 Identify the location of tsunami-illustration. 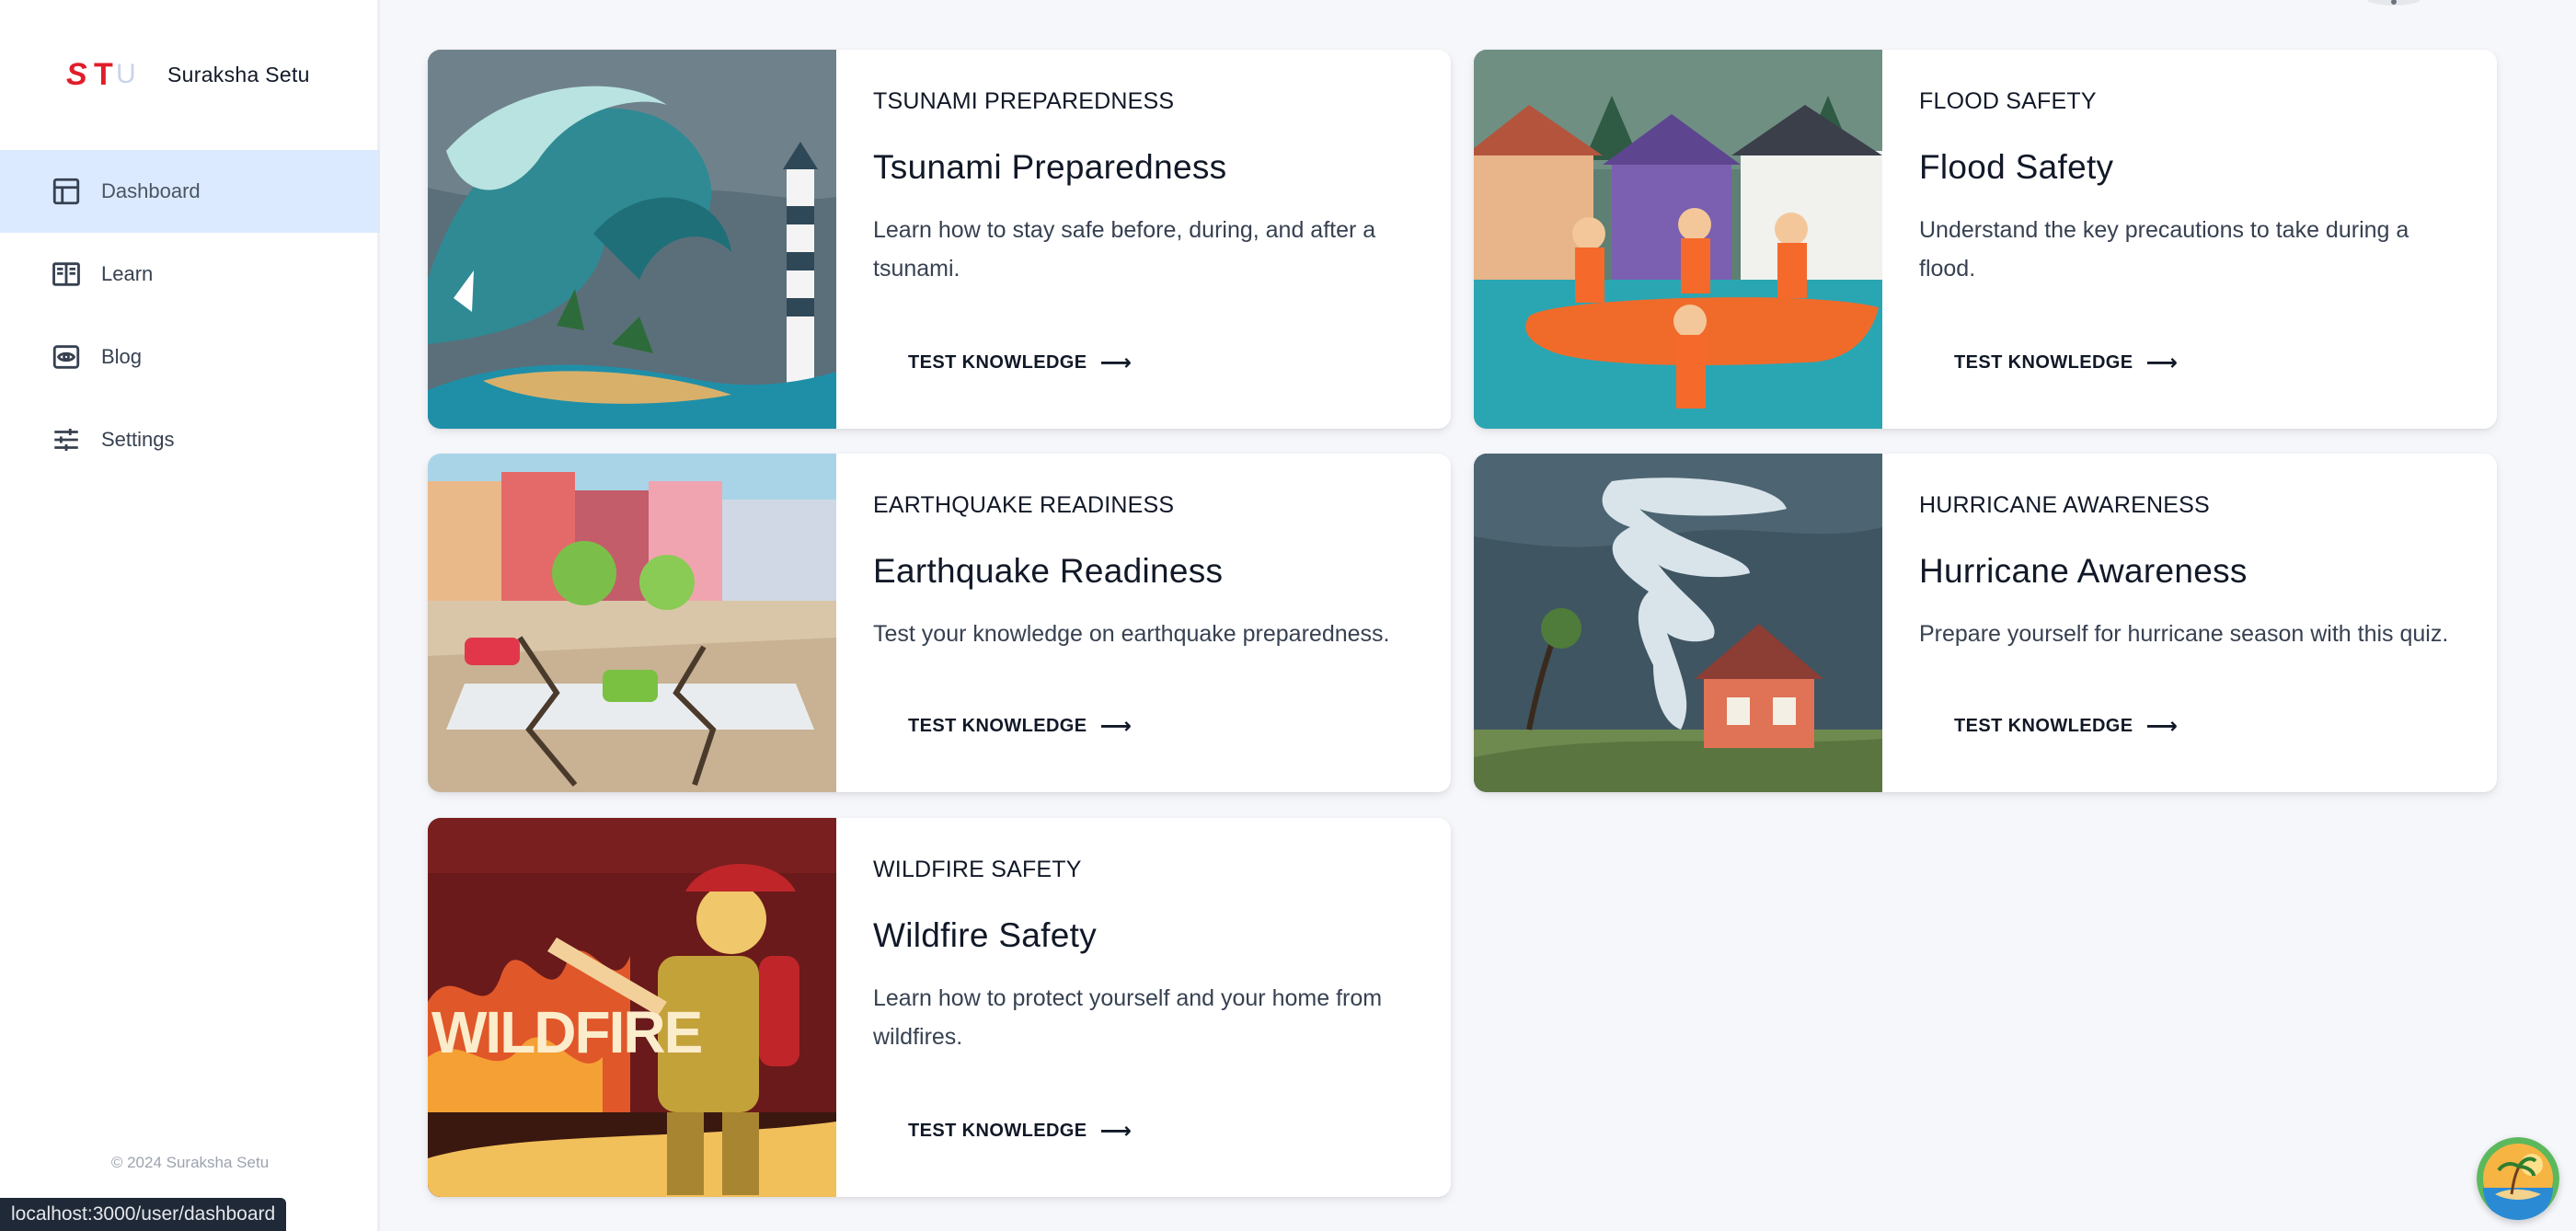
(632, 240).